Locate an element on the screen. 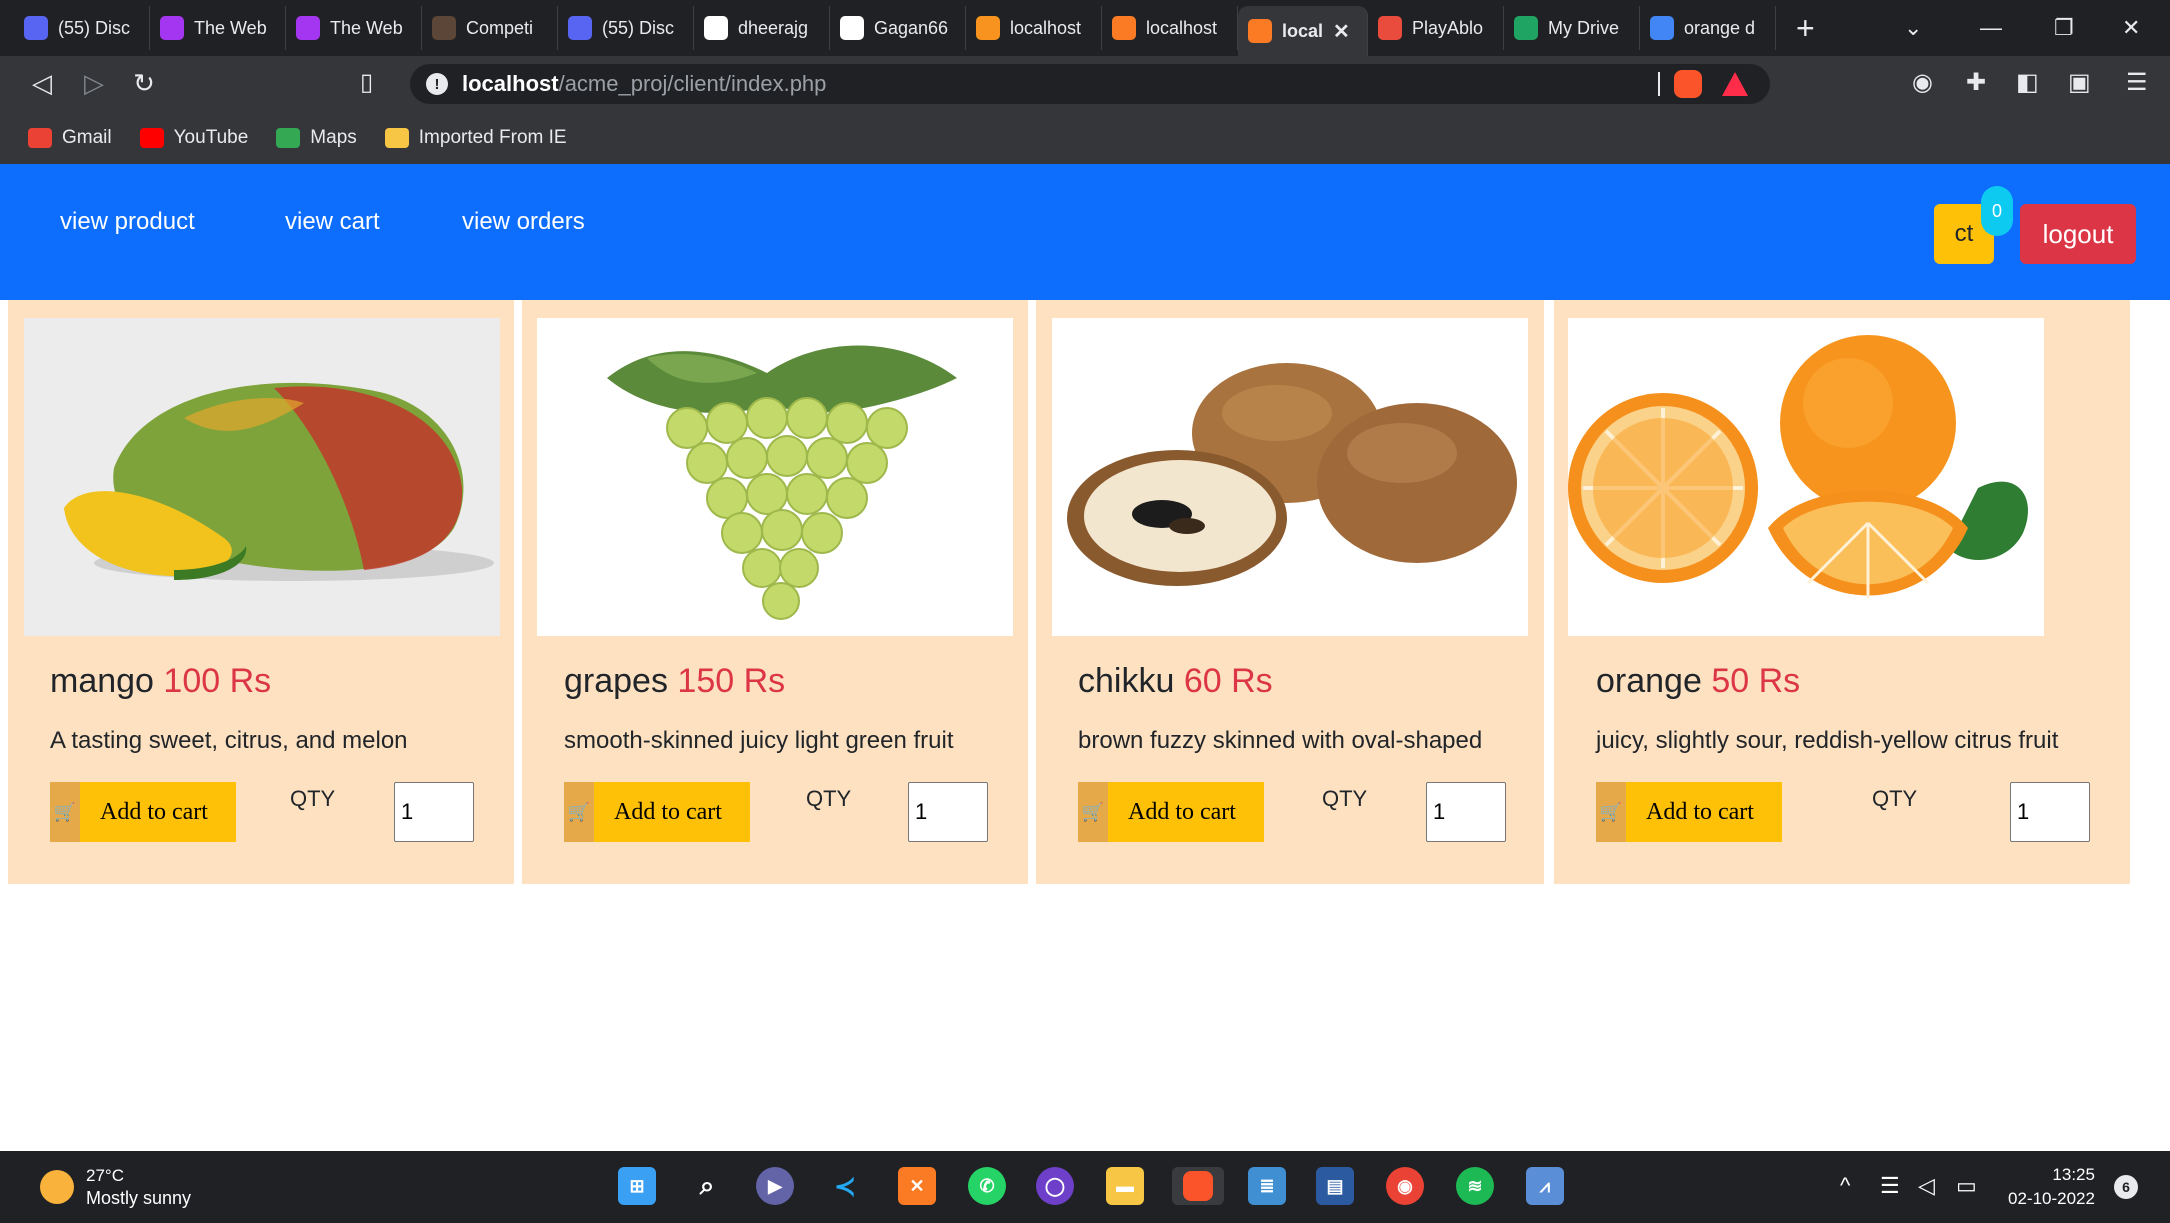 Image resolution: width=2170 pixels, height=1223 pixels. tab-title: My Drive is located at coordinates (1583, 27).